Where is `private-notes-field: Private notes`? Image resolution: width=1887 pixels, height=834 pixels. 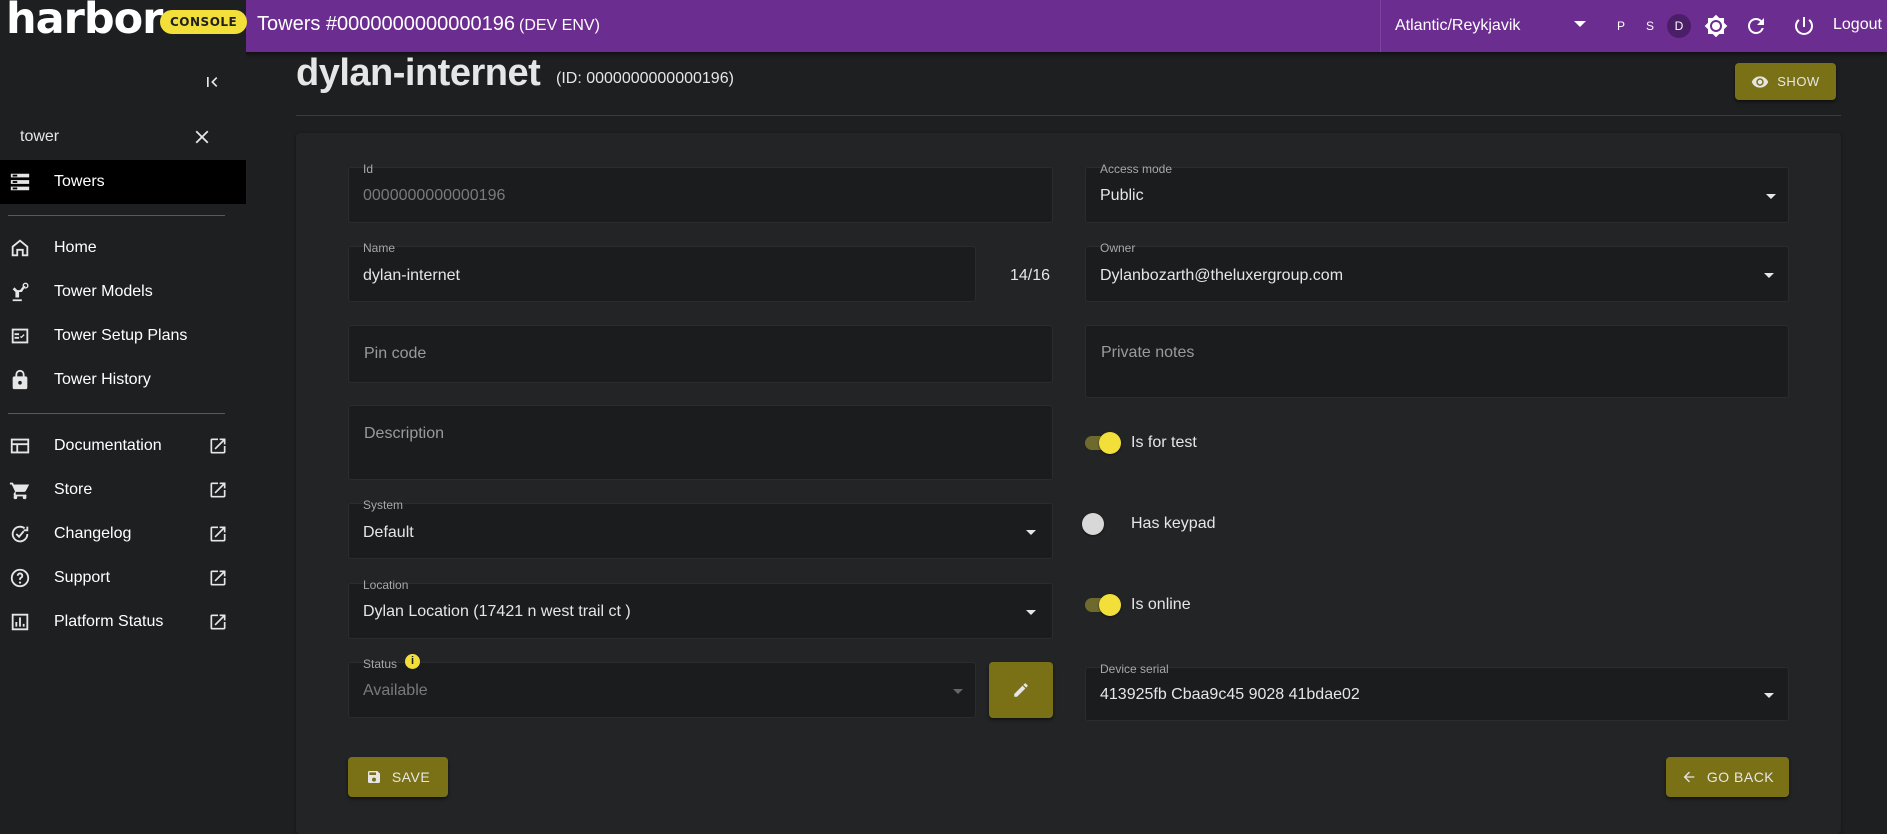
private-notes-field: Private notes is located at coordinates (1437, 361).